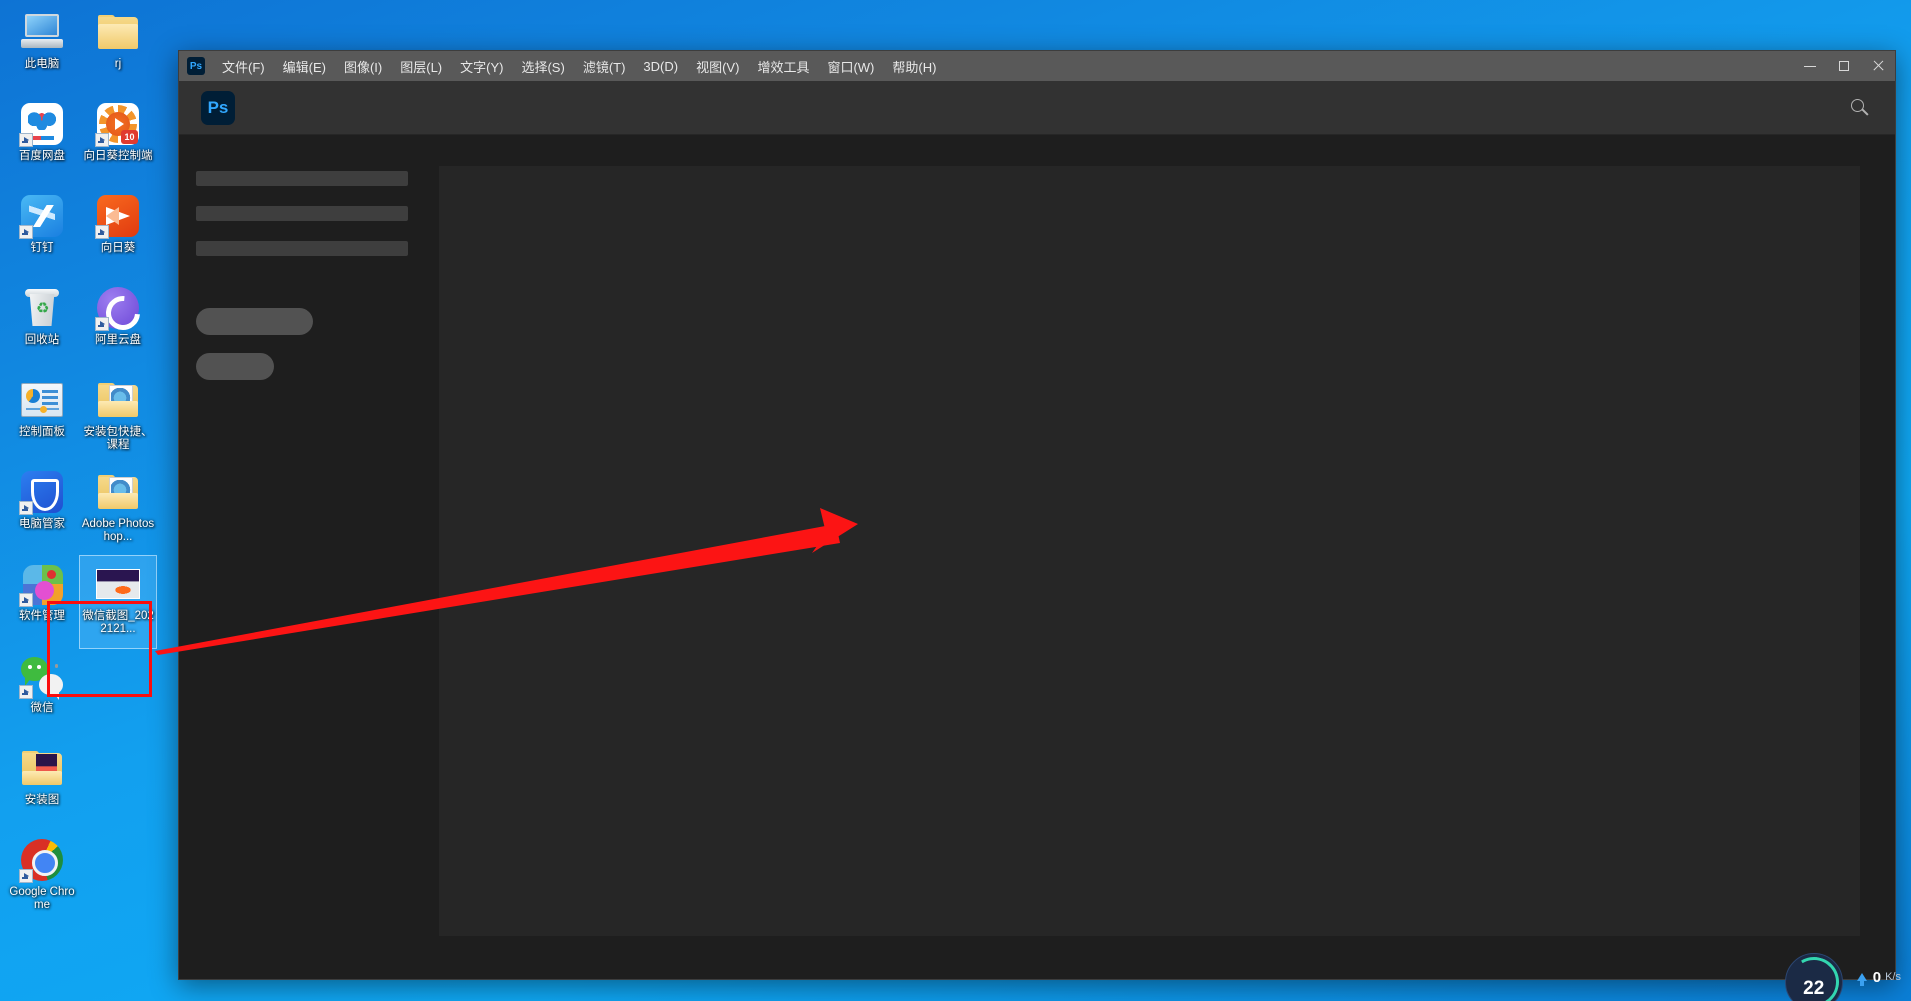  I want to click on desktop-icon-row: 此电脑 rj, so click(80, 50).